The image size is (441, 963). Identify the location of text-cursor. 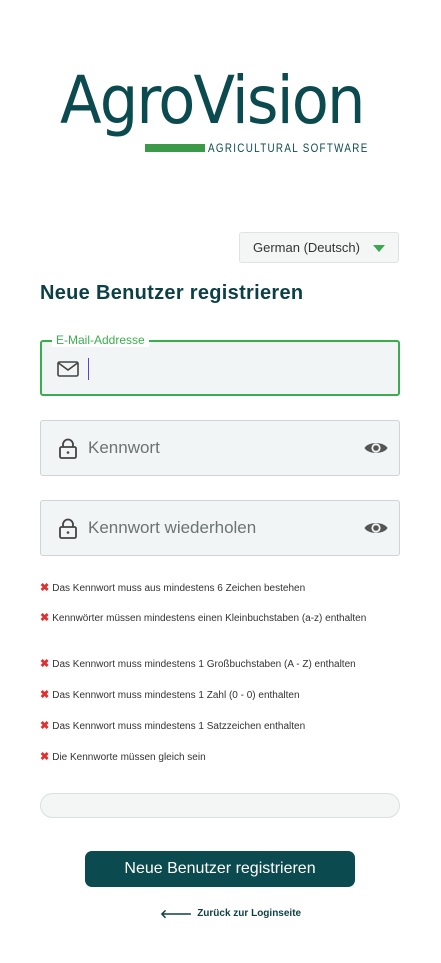
(88, 369).